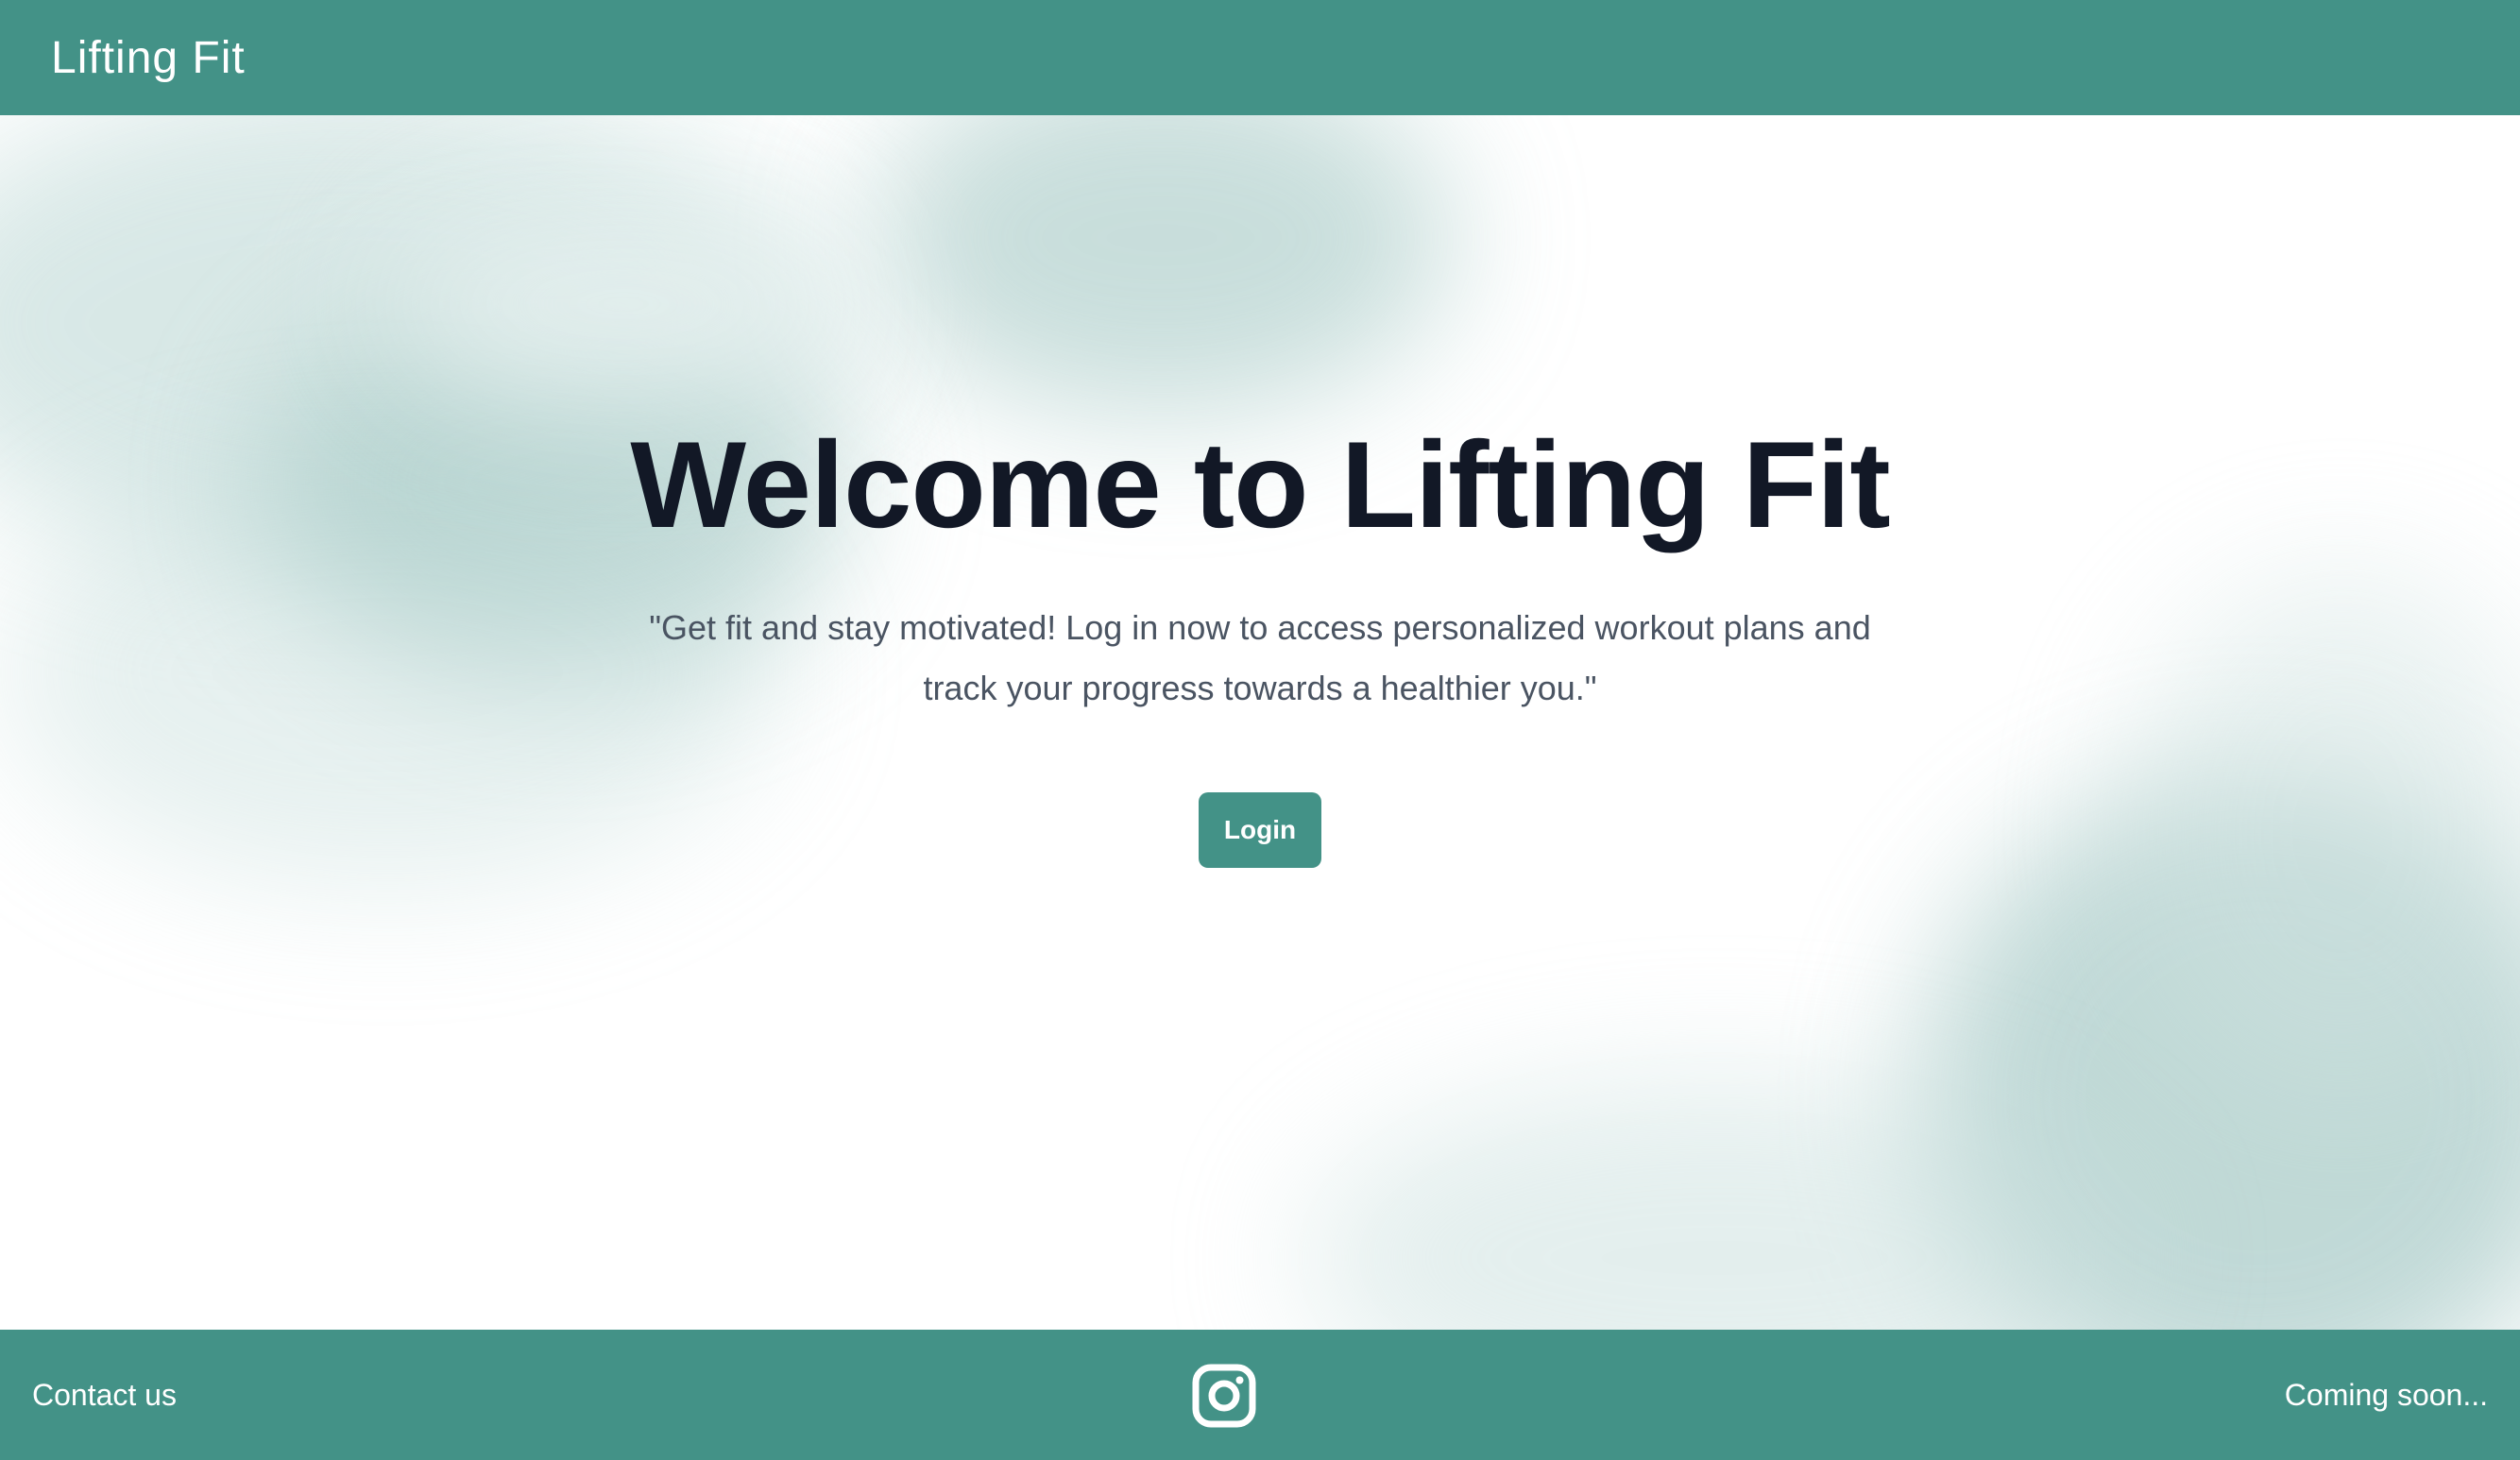 This screenshot has width=2520, height=1460. I want to click on brand-logo-text: Lifting Fit, so click(148, 58).